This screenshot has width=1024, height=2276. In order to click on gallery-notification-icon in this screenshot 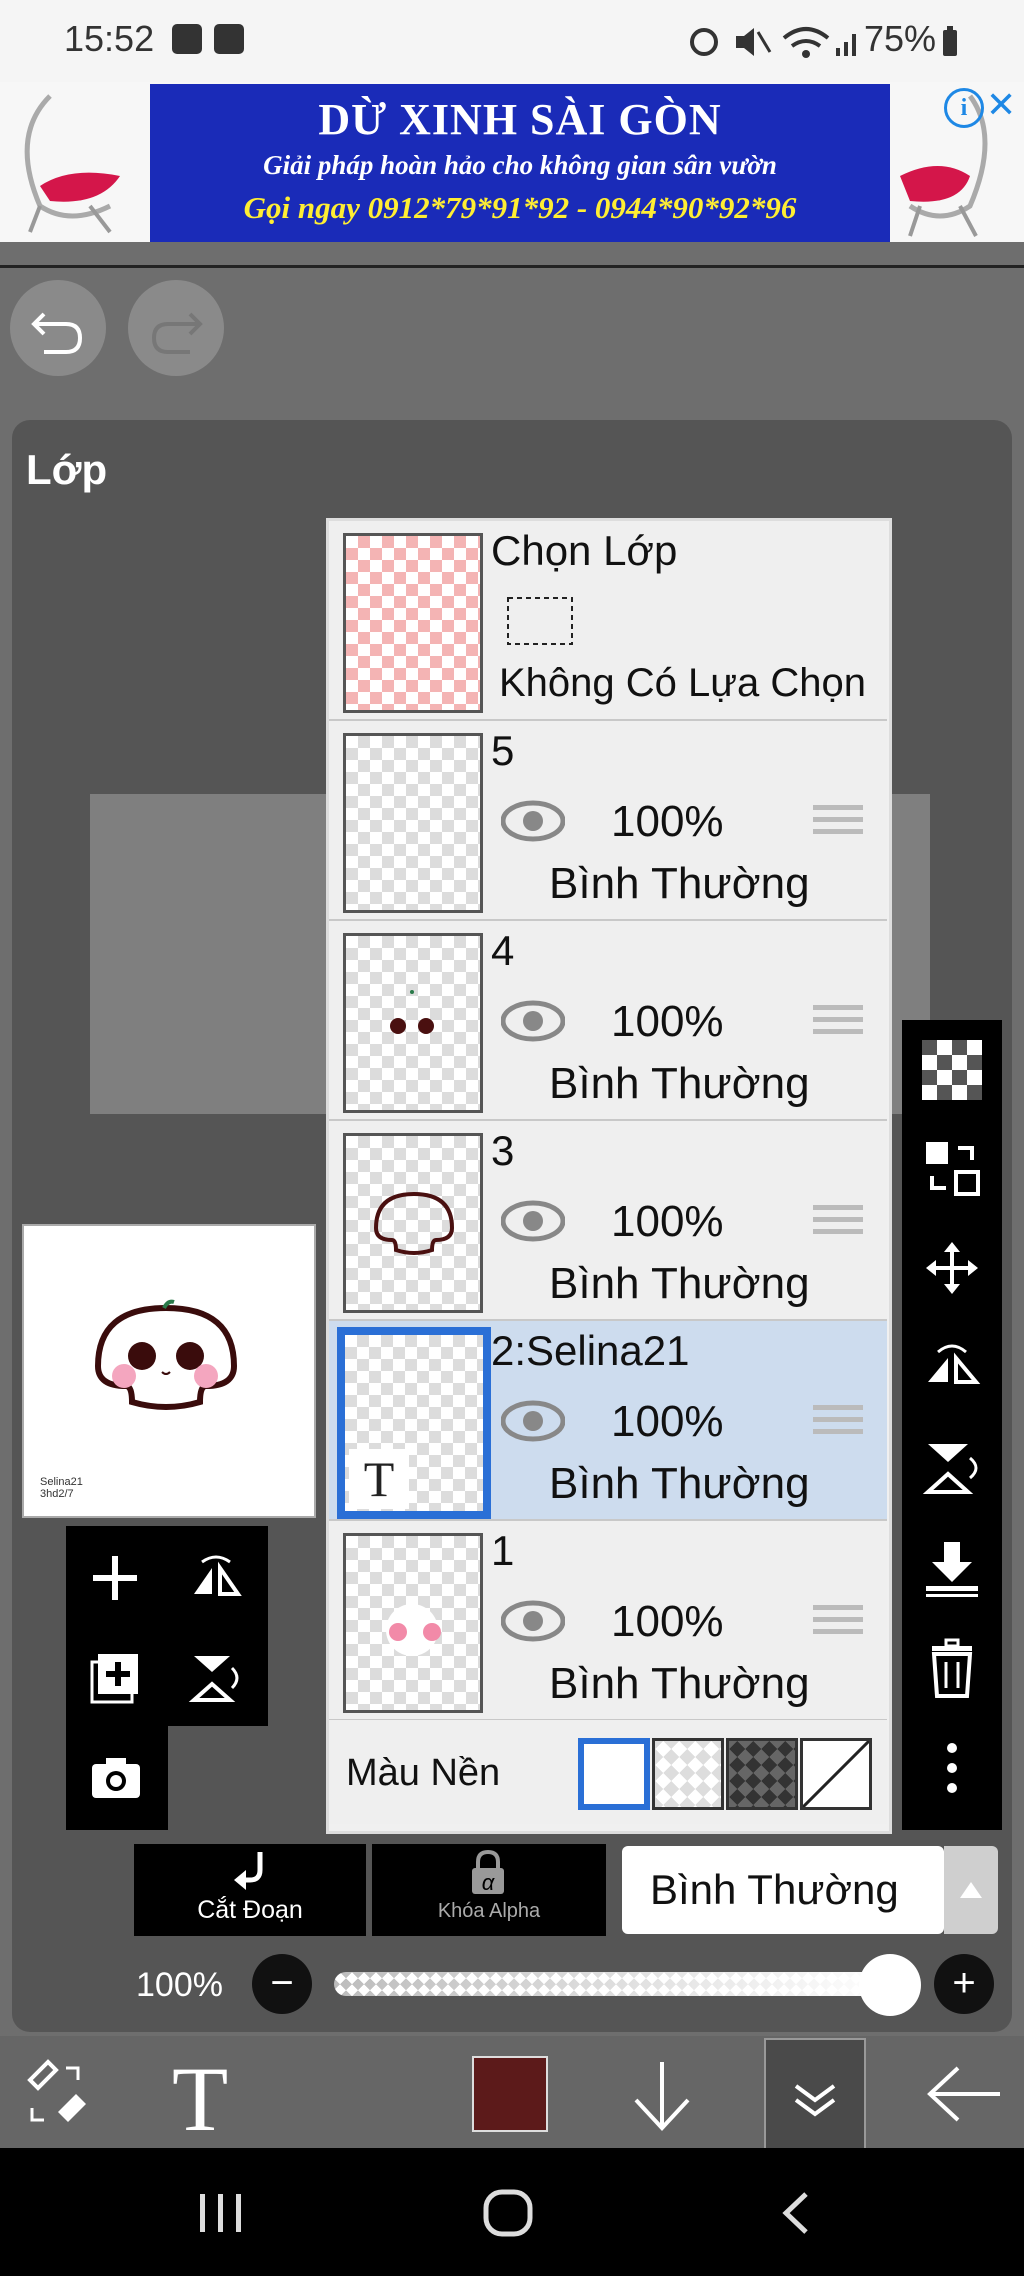, I will do `click(187, 39)`.